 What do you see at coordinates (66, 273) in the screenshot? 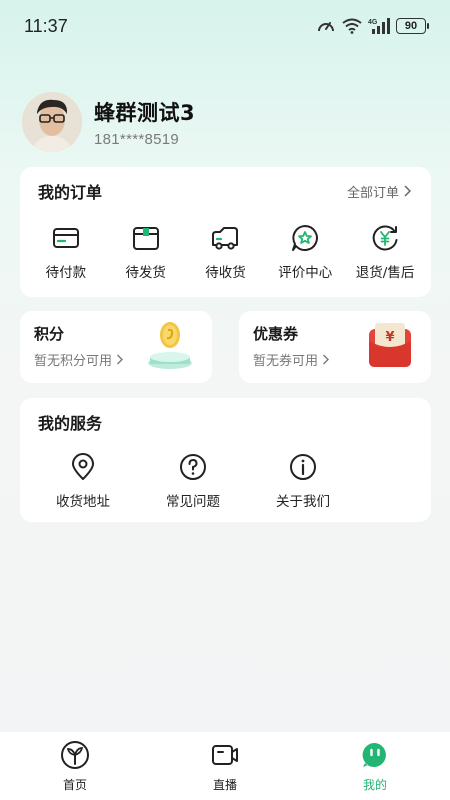
I see `order-label: 待付款` at bounding box center [66, 273].